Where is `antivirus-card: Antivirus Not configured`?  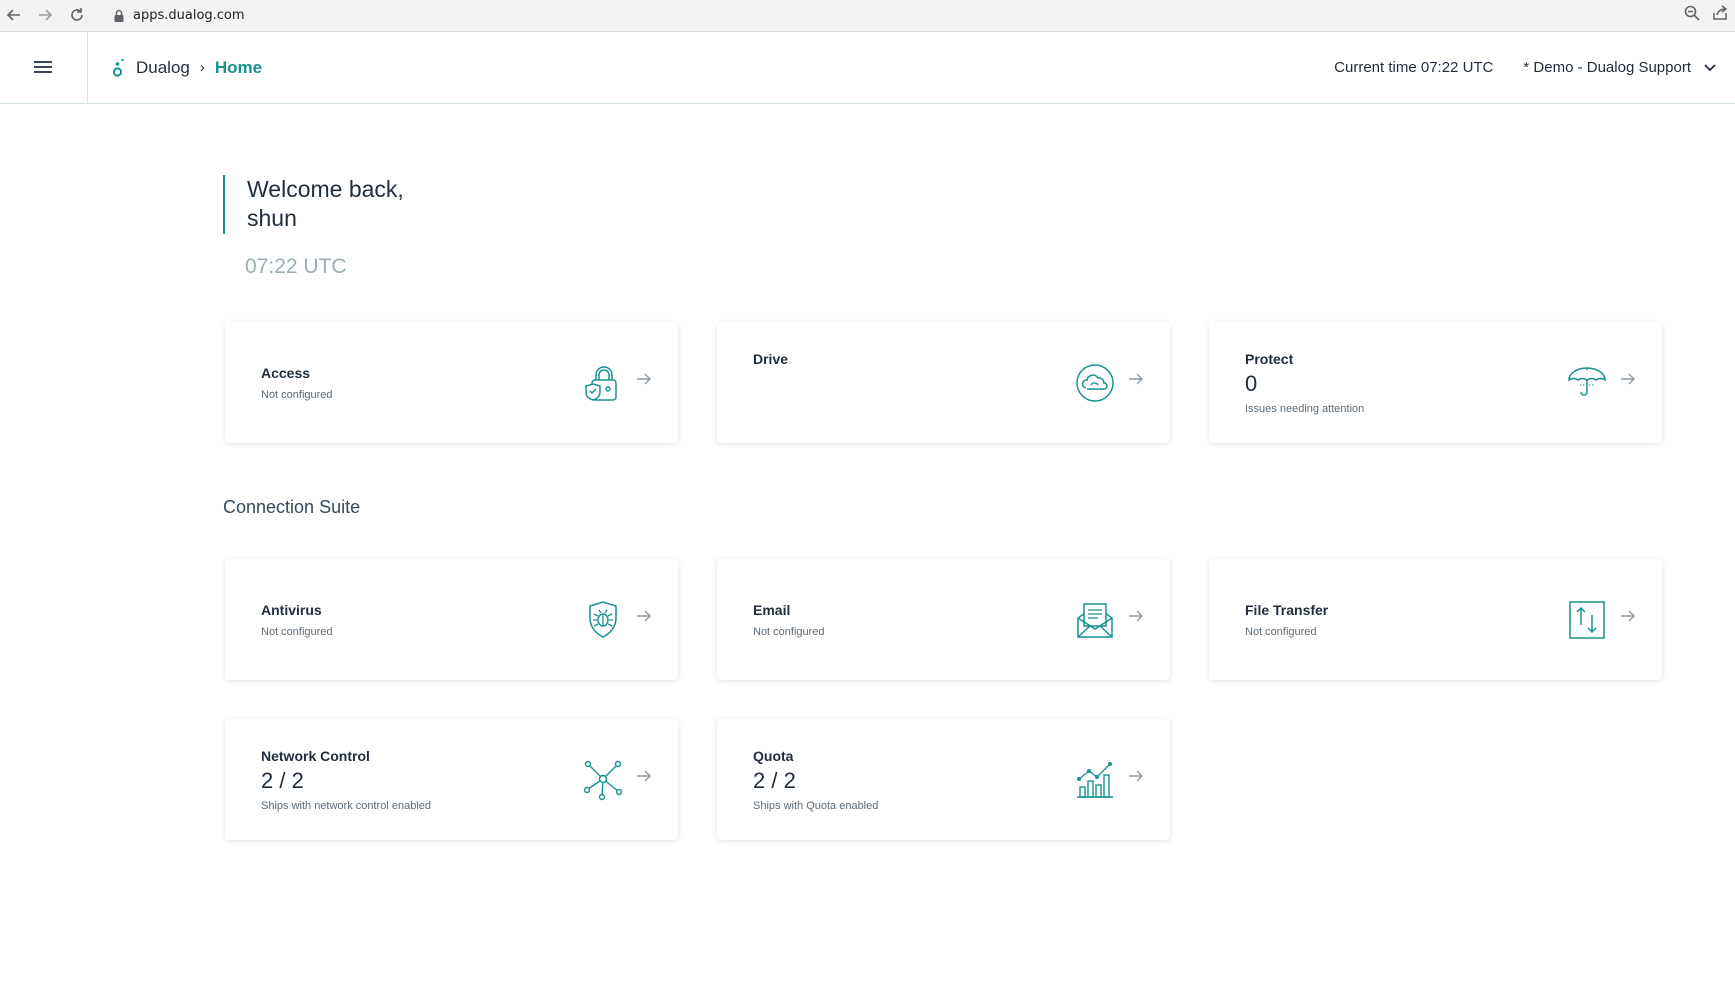
antivirus-card: Antivirus Not configured is located at coordinates (451, 619).